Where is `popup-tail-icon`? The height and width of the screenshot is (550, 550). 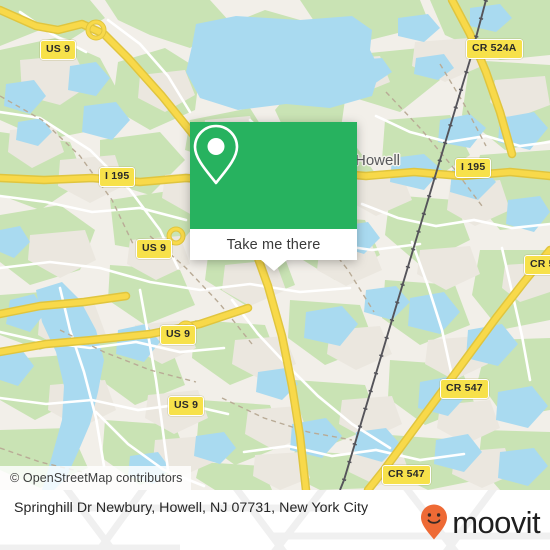 popup-tail-icon is located at coordinates (273, 265).